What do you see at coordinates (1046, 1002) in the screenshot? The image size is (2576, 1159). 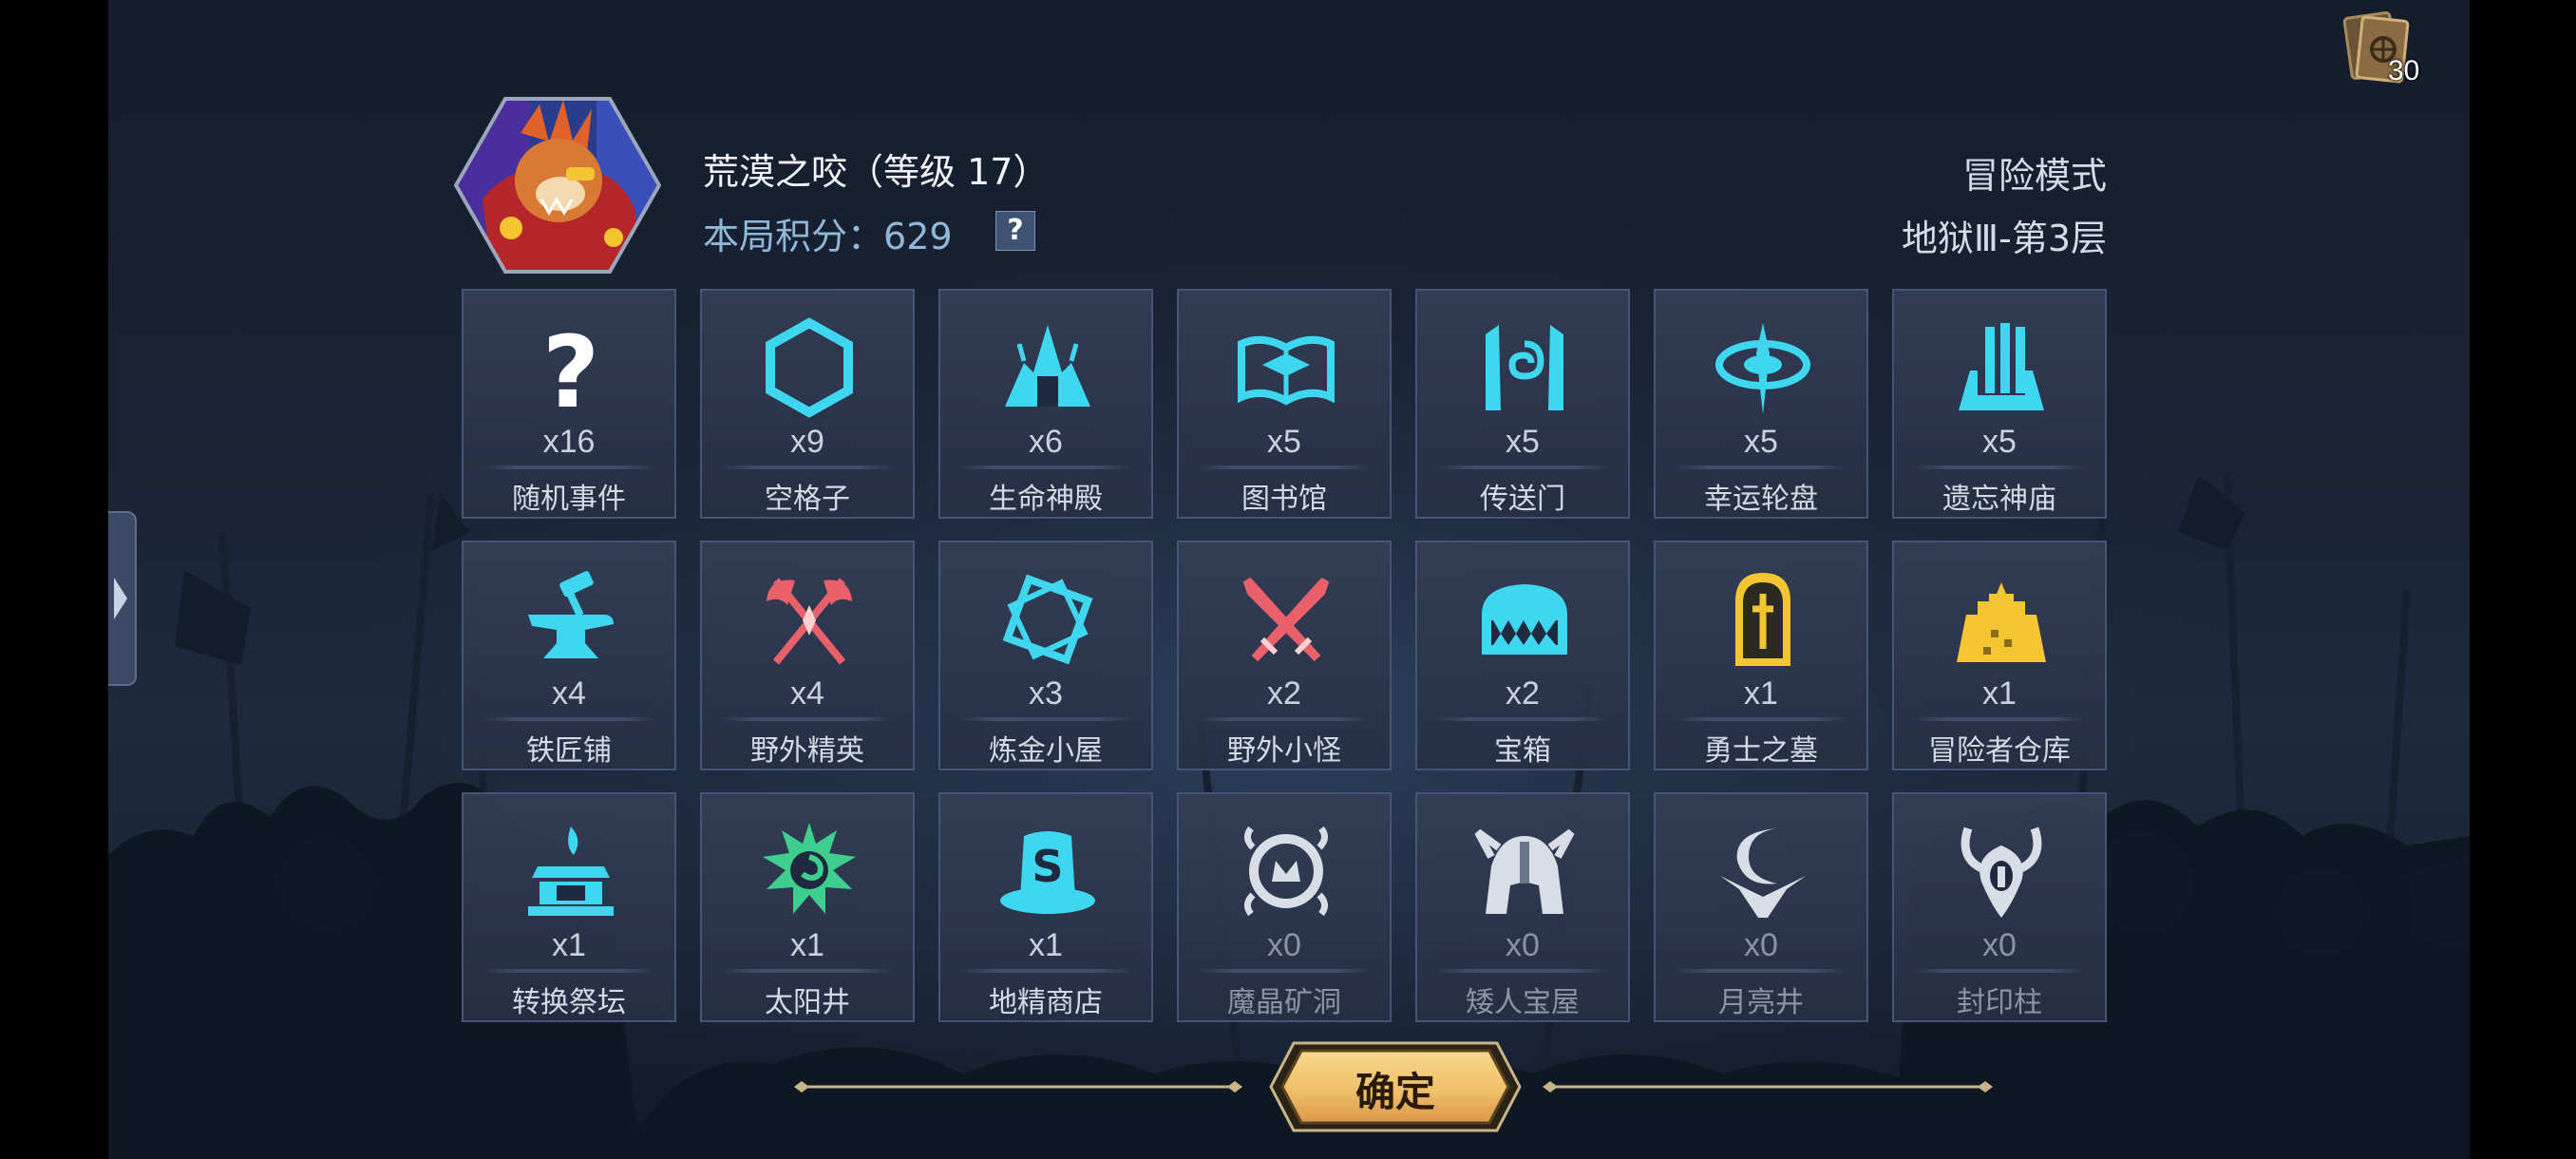 I see `tile-name: 地精商店` at bounding box center [1046, 1002].